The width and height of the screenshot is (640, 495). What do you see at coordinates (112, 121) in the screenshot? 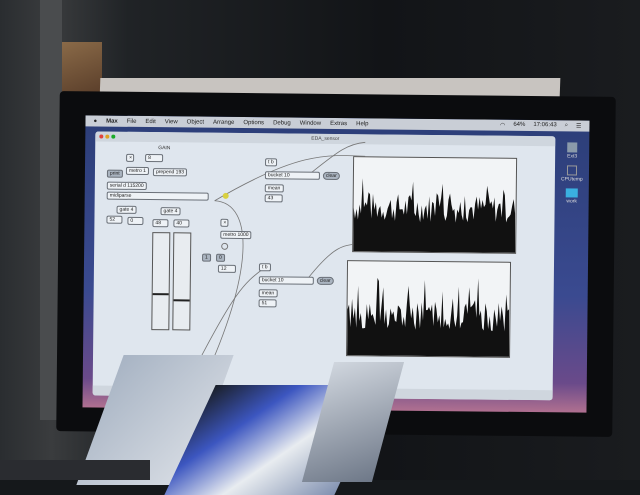
I see `menu-max: Max` at bounding box center [112, 121].